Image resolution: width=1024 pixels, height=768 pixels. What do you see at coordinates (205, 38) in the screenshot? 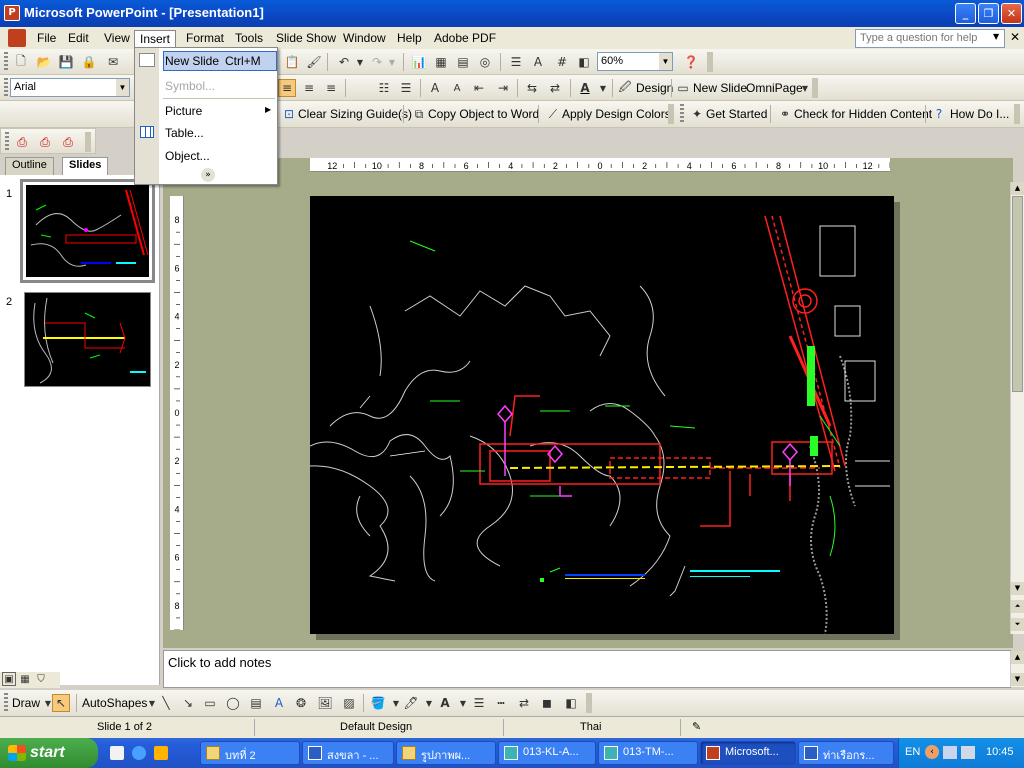
I see `menu-format: Format` at bounding box center [205, 38].